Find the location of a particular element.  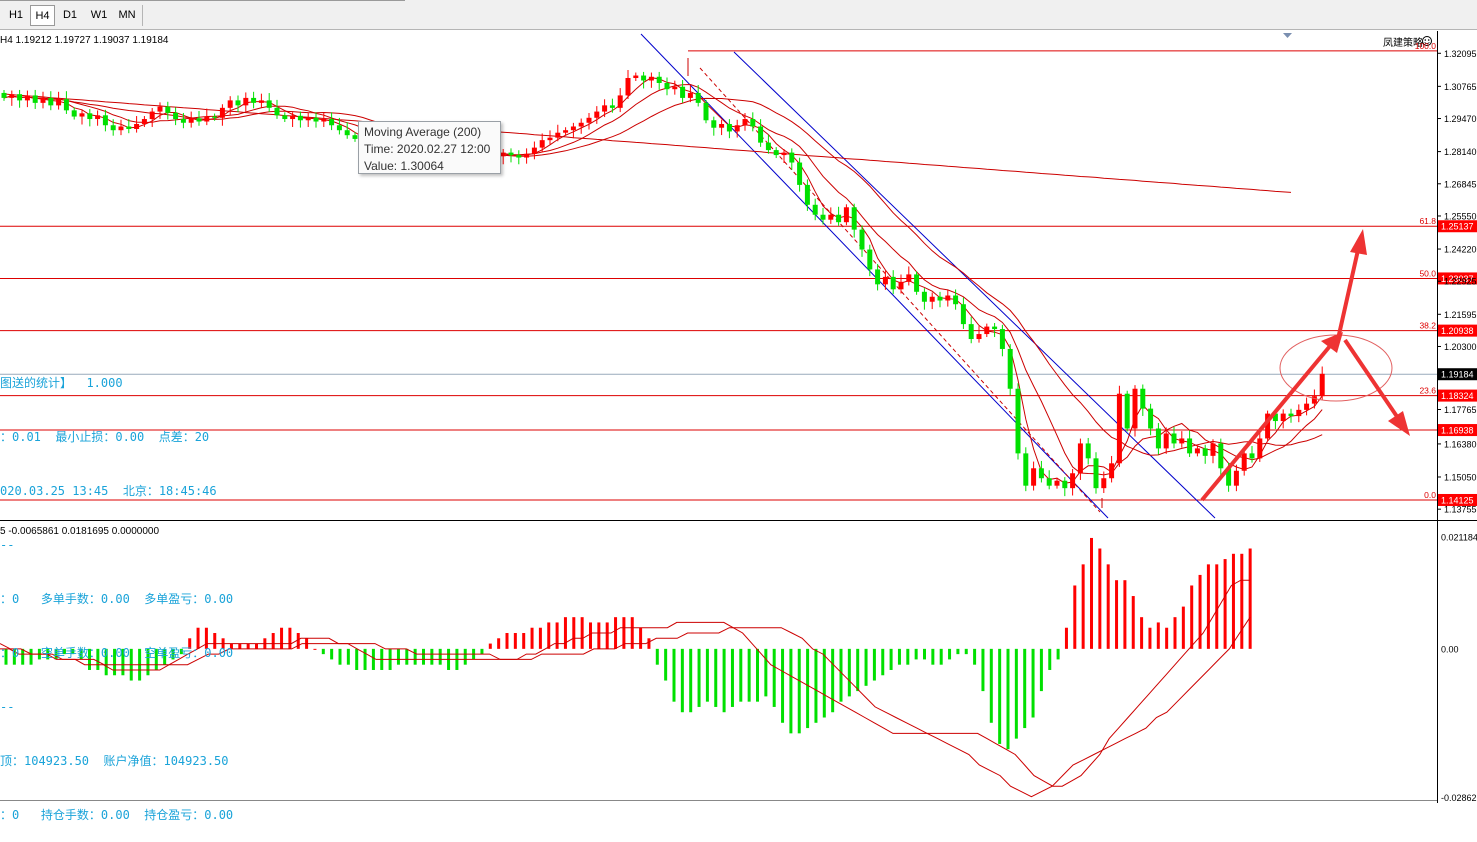

fib-level-label: 0.0 is located at coordinates (1430, 495).